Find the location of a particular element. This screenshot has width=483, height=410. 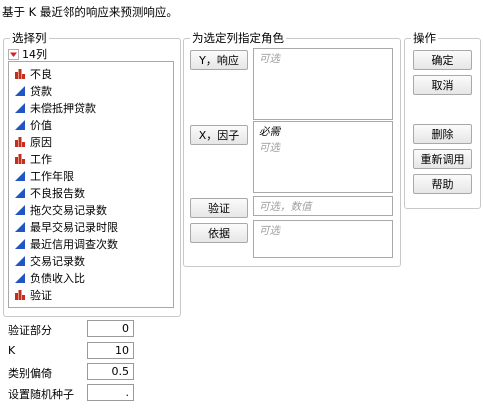

remove-button: 删除 is located at coordinates (442, 134).